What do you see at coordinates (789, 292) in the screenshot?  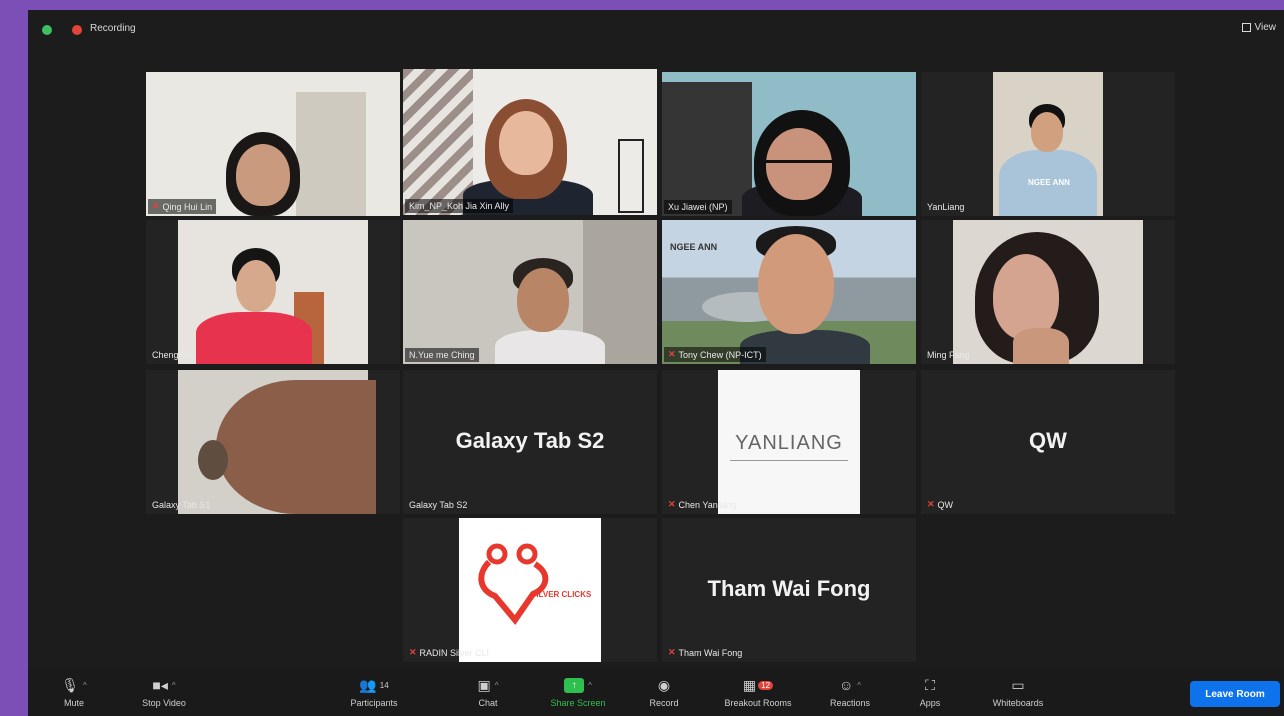 I see `video-tile: NGEE ANN ✕ Tony Chew (NP-ICT)` at bounding box center [789, 292].